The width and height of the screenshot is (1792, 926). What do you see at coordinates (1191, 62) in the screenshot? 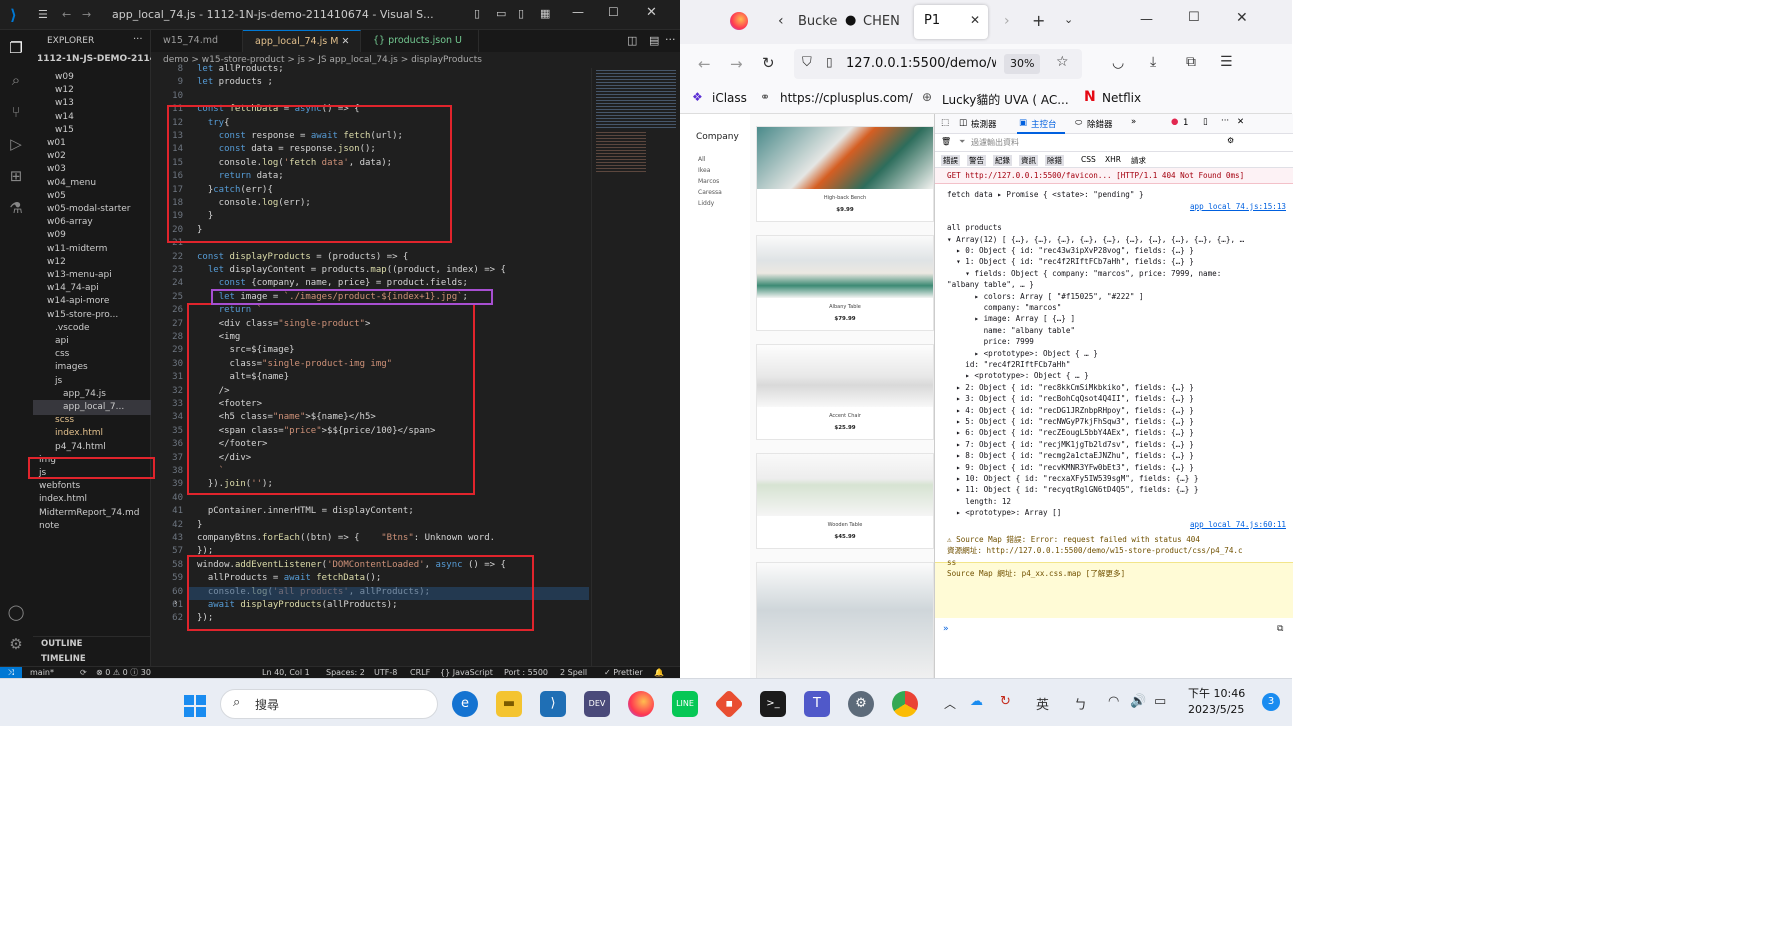
I see `extensions-icon: ⧉` at bounding box center [1191, 62].